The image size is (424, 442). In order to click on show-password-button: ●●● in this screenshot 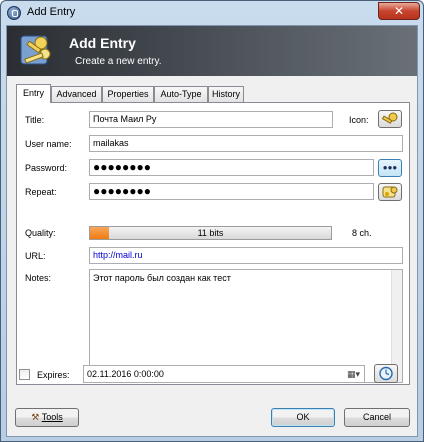, I will do `click(390, 168)`.